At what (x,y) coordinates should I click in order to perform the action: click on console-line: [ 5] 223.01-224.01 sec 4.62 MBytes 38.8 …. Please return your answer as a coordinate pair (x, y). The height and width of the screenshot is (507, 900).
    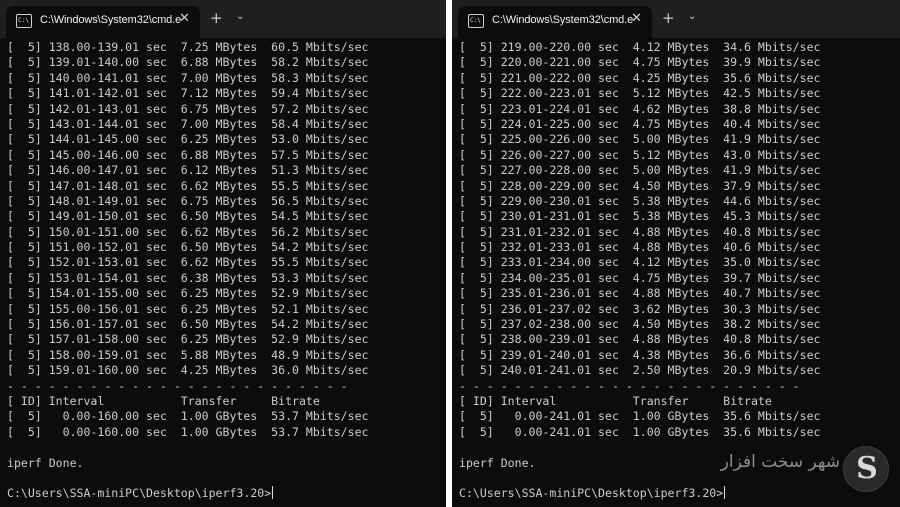
    Looking at the image, I should click on (640, 108).